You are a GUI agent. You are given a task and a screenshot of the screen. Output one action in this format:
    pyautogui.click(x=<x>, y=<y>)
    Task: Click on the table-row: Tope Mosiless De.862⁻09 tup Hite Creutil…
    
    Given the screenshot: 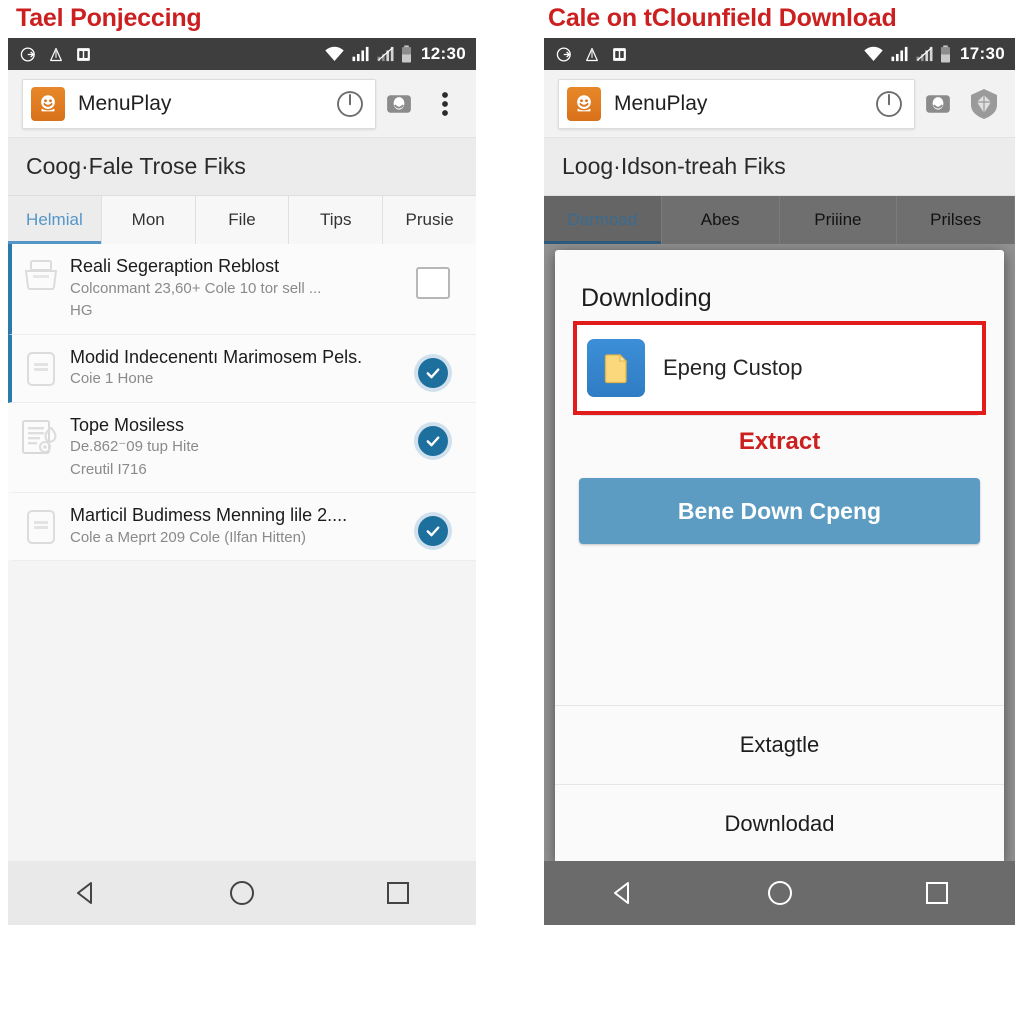 What is the action you would take?
    pyautogui.click(x=242, y=447)
    